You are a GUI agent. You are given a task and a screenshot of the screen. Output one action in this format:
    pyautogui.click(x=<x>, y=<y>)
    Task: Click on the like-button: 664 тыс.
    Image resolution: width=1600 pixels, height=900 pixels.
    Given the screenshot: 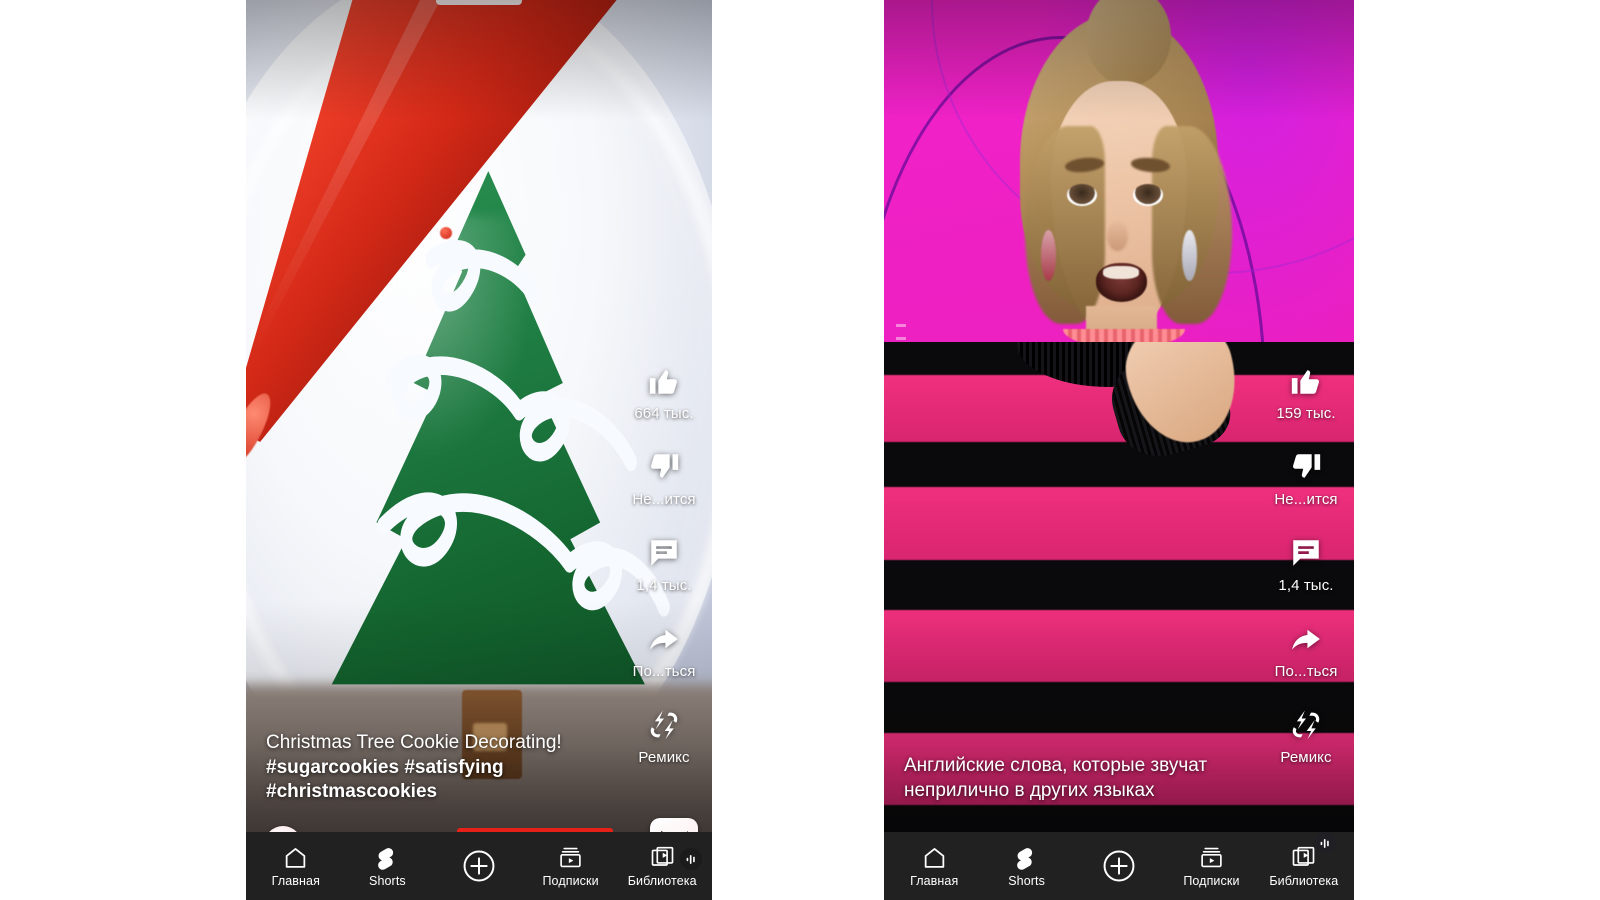 What is the action you would take?
    pyautogui.click(x=664, y=392)
    